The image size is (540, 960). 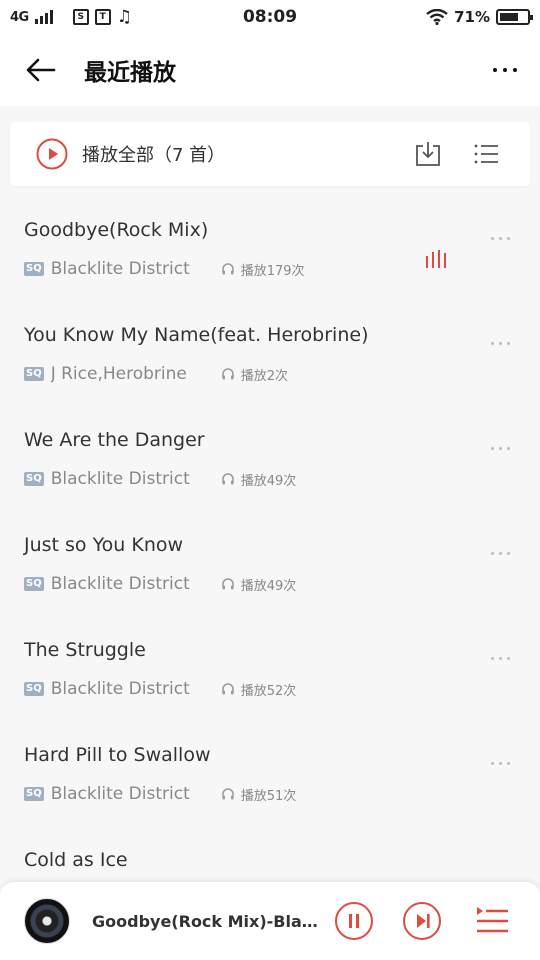 I want to click on next-track-icon, so click(x=422, y=921).